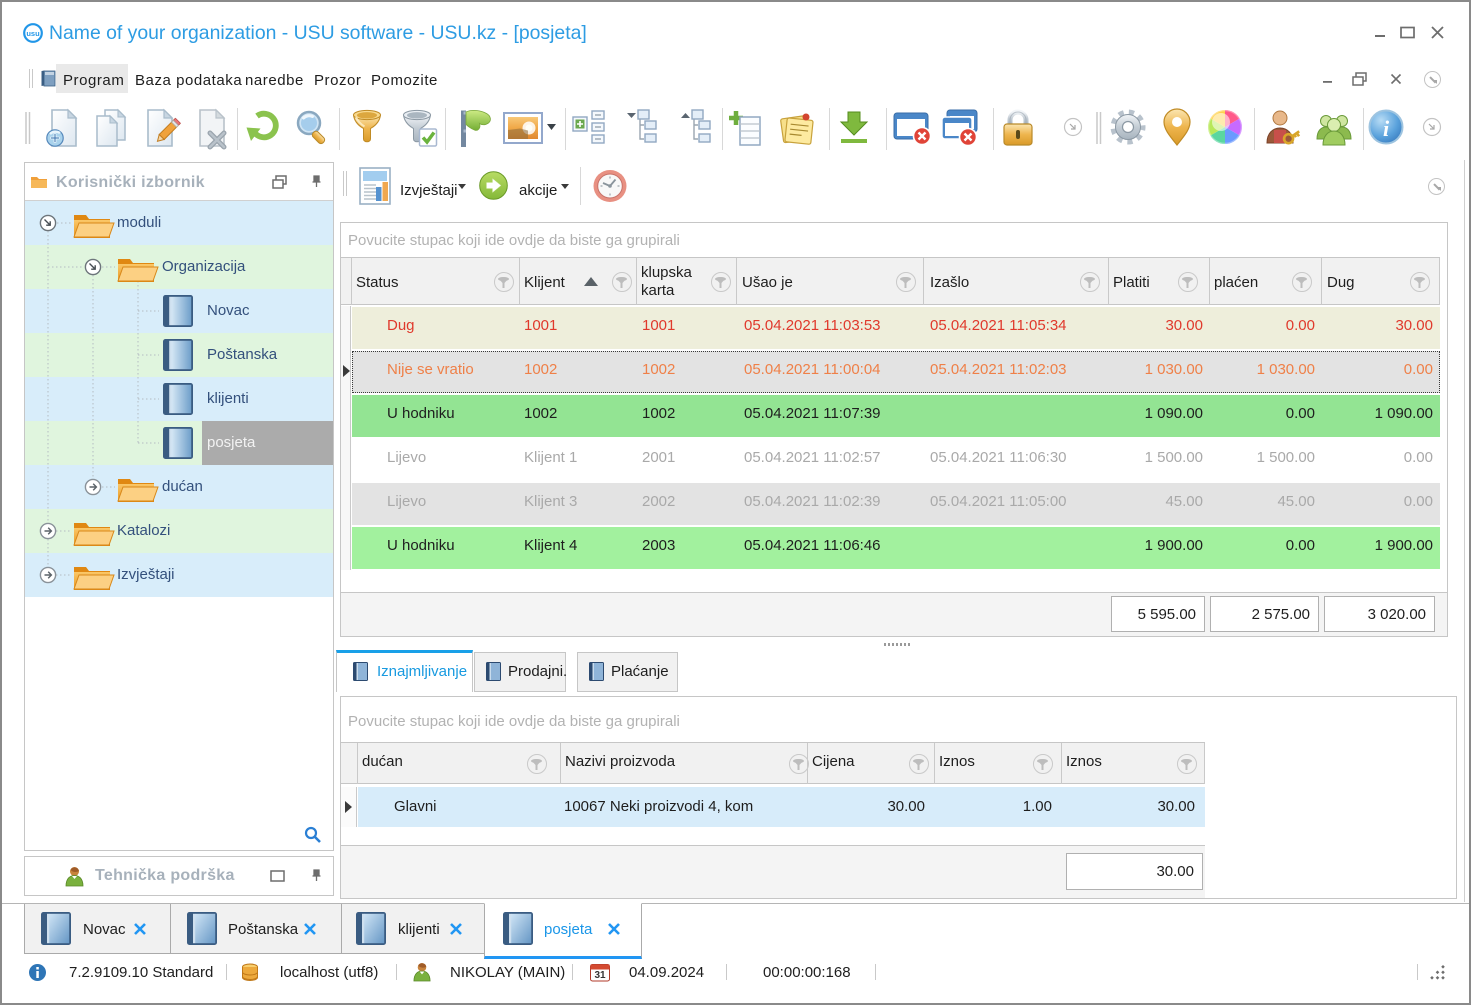 The width and height of the screenshot is (1471, 1005). What do you see at coordinates (1386, 128) in the screenshot?
I see `svg-text: i` at bounding box center [1386, 128].